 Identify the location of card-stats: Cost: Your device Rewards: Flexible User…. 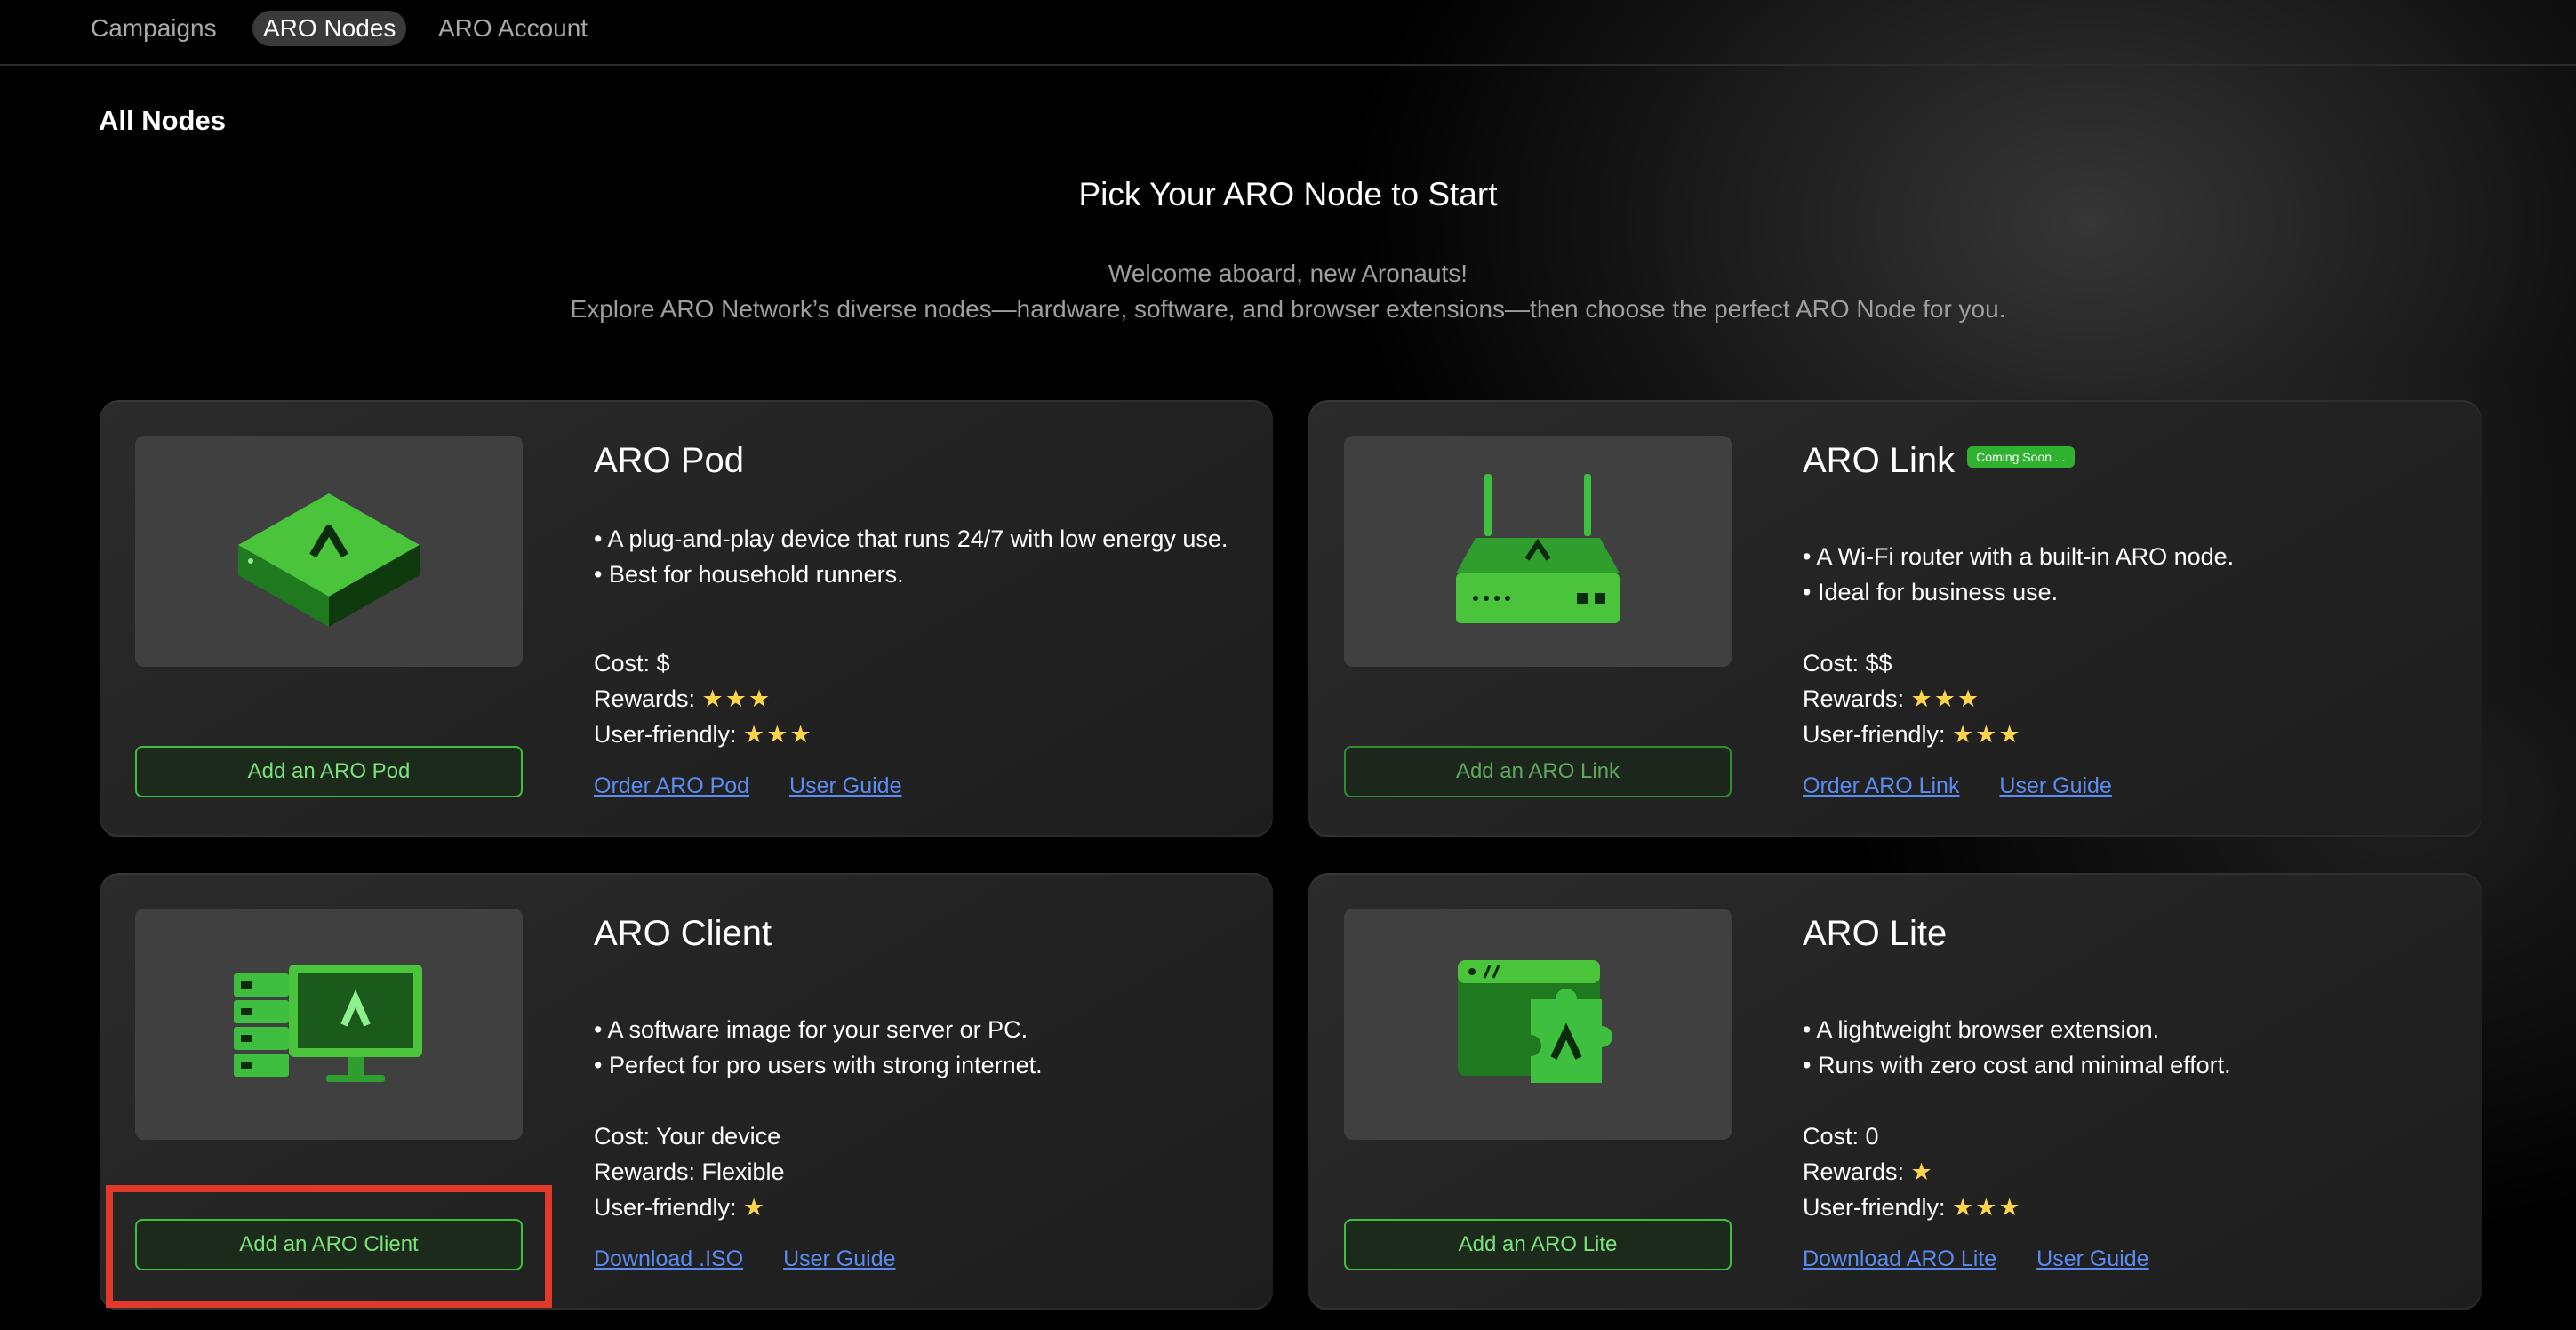
(689, 1171).